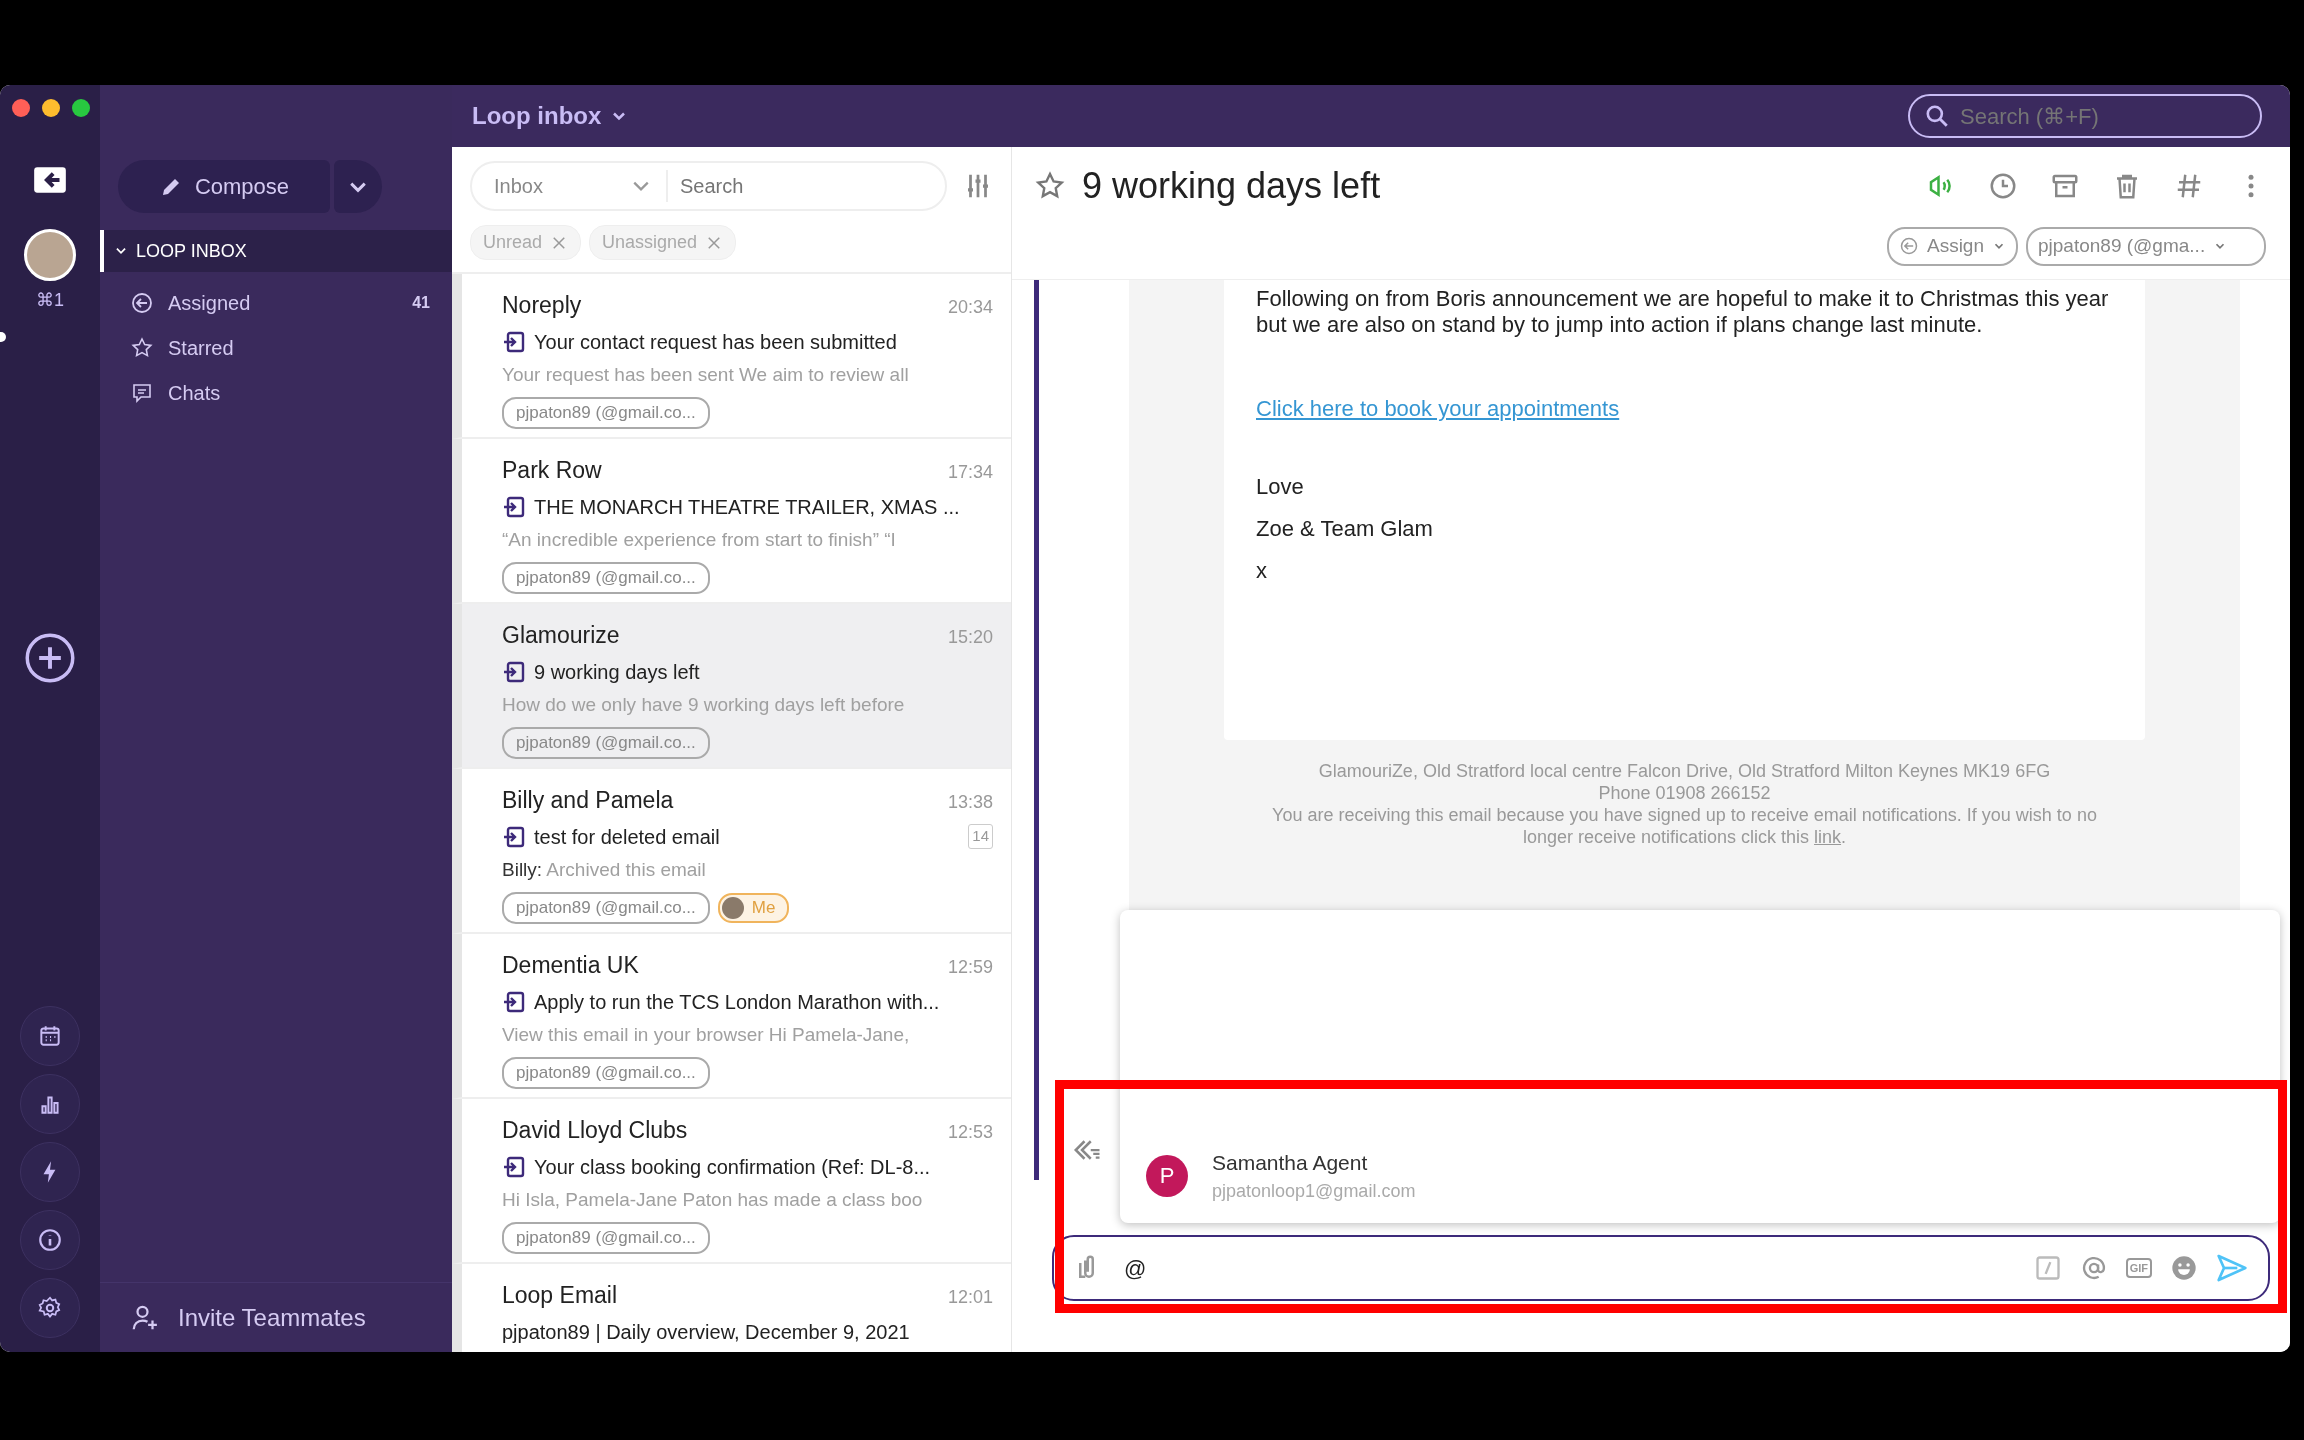 Image resolution: width=2304 pixels, height=1440 pixels. What do you see at coordinates (276, 251) in the screenshot?
I see `section-header: LOOP INBOX` at bounding box center [276, 251].